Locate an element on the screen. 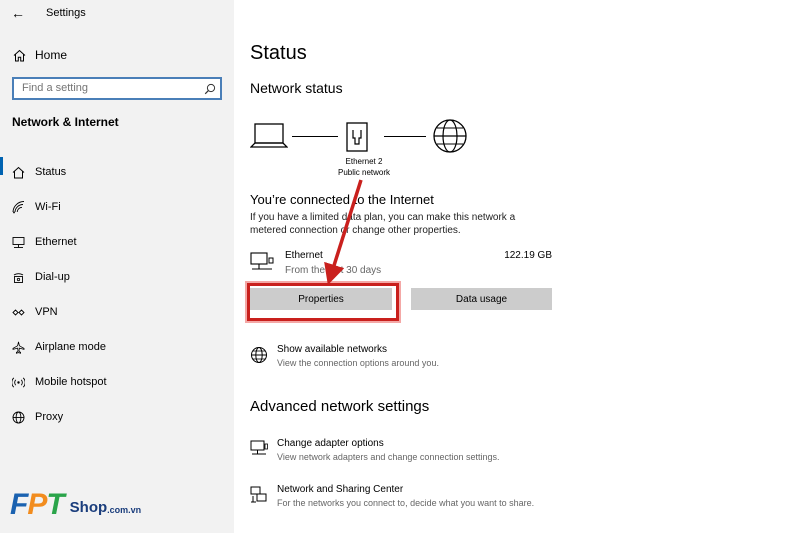 The width and height of the screenshot is (800, 533). sidebar-item-label: Proxy is located at coordinates (49, 416).